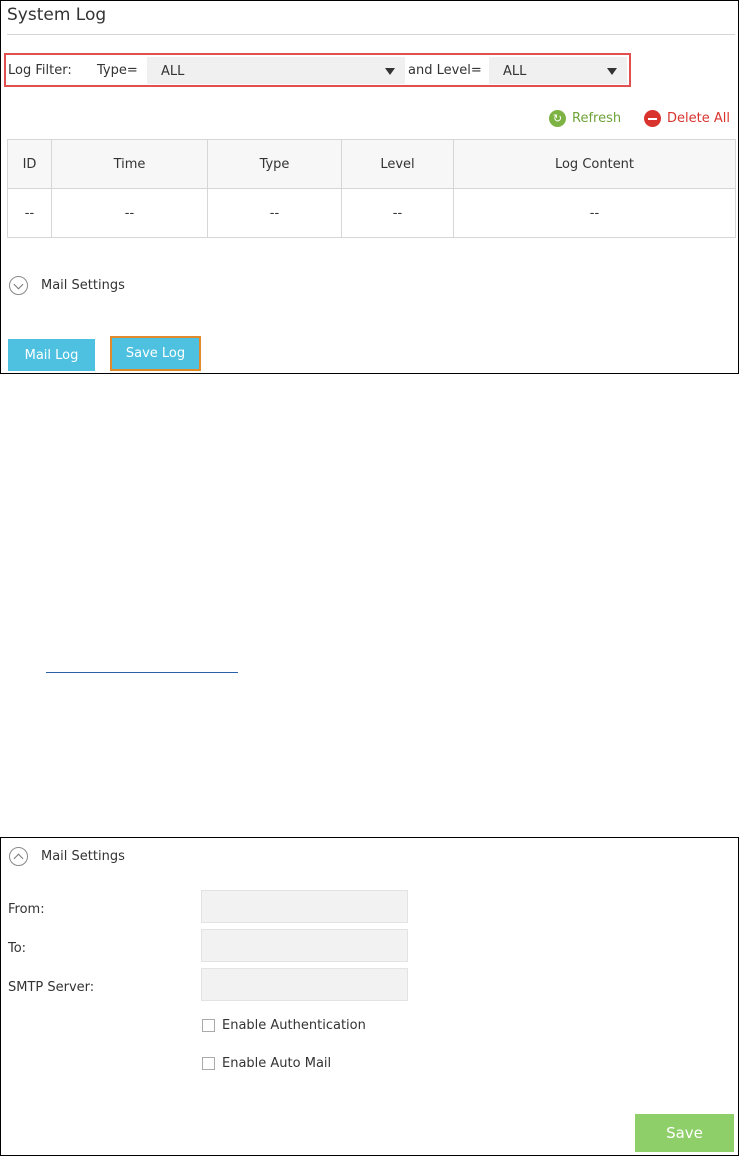 Image resolution: width=739 pixels, height=1156 pixels. I want to click on save-log-button: Save Log, so click(155, 353).